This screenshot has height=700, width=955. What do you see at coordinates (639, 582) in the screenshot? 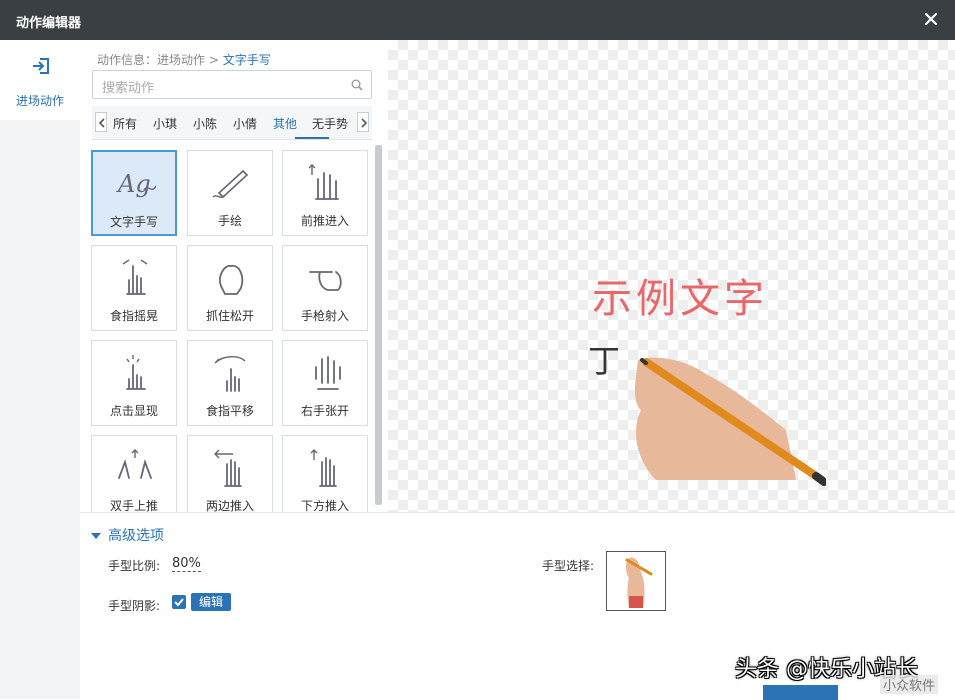
I see `hand-thumbnail-icon` at bounding box center [639, 582].